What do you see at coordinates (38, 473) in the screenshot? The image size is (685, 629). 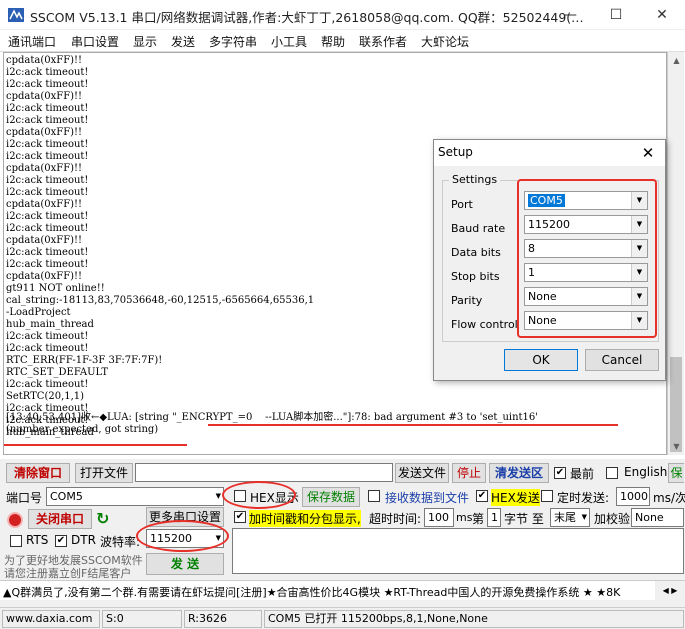 I see `clear-window-button: 清除窗口` at bounding box center [38, 473].